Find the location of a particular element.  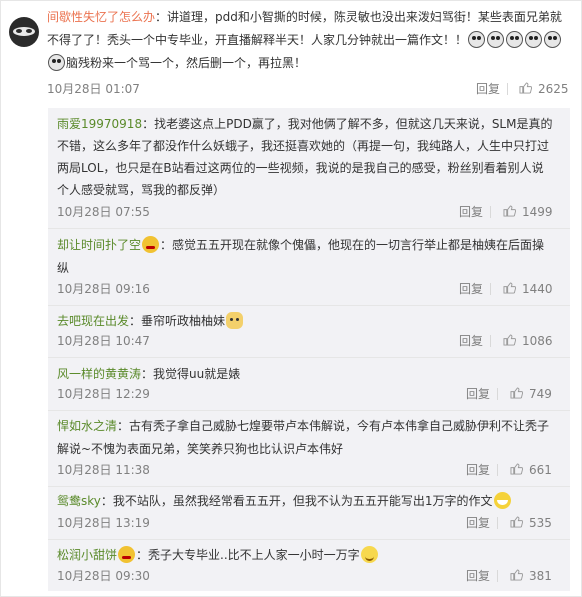

reply-content: ：感觉五五开现在就像个傀儡，他现在的一切言行举止都是柚姨在后面操 is located at coordinates (352, 245).